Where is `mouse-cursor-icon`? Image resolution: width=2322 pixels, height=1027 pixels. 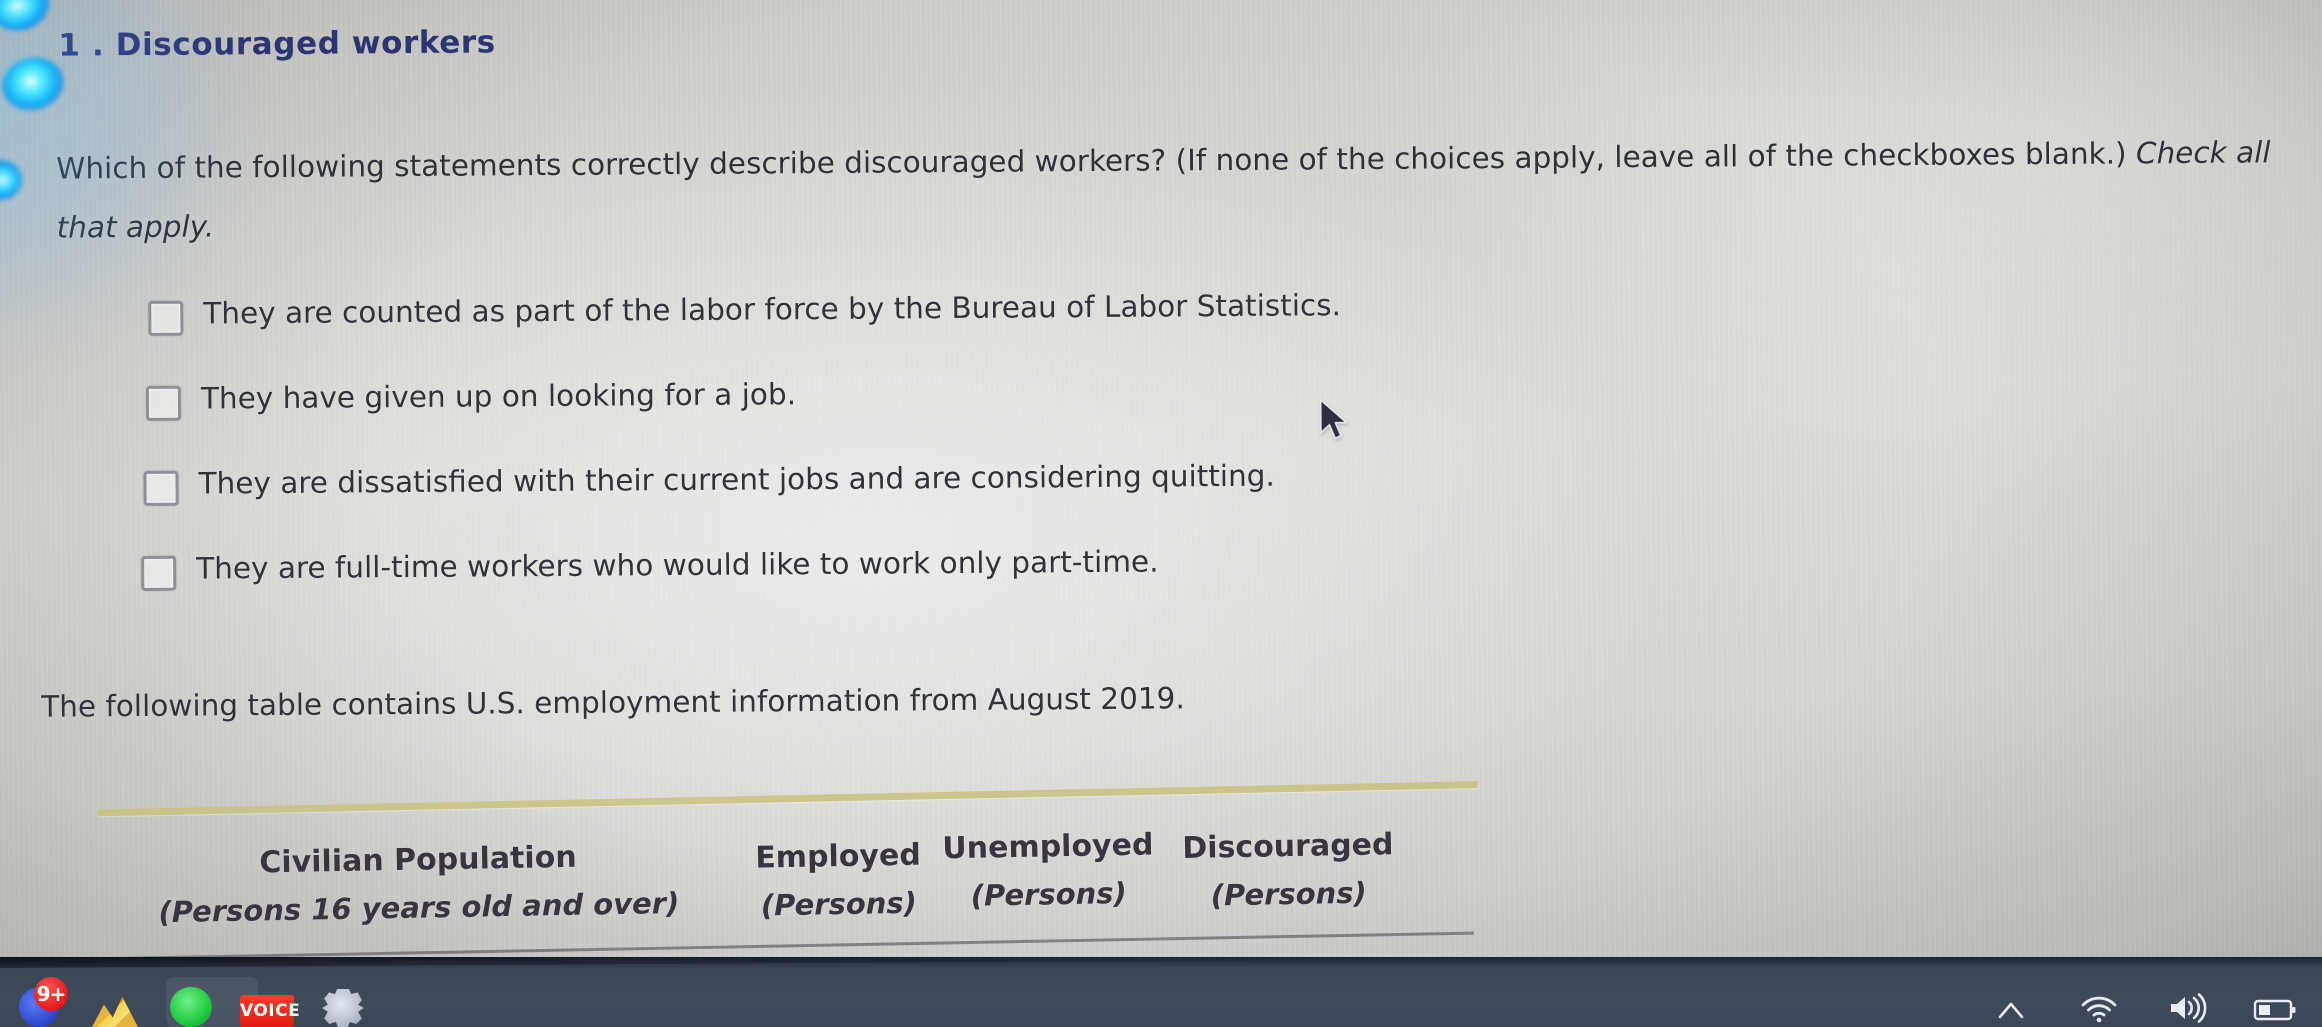 mouse-cursor-icon is located at coordinates (1333, 419).